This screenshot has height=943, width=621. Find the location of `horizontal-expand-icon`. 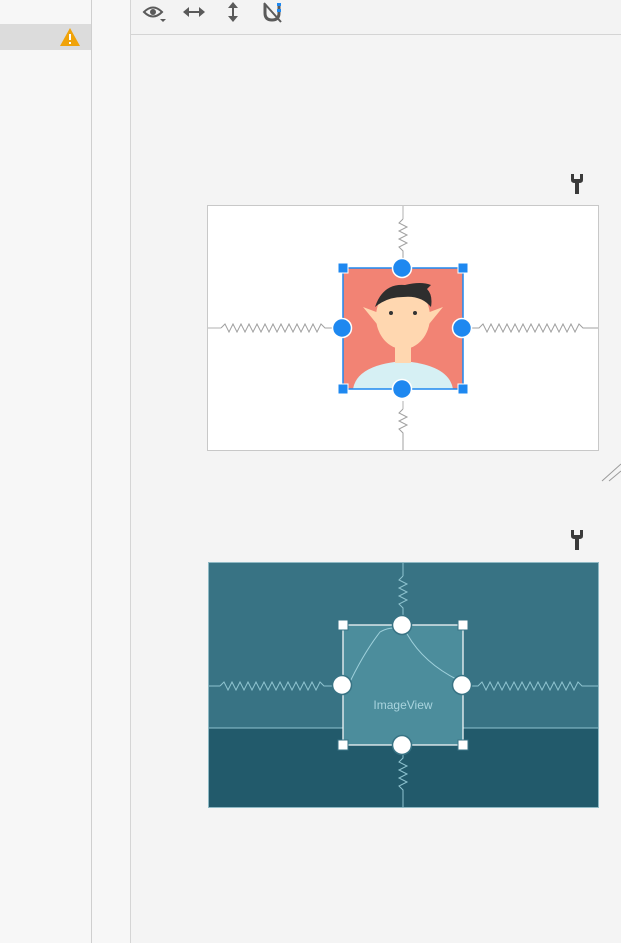

horizontal-expand-icon is located at coordinates (194, 13).